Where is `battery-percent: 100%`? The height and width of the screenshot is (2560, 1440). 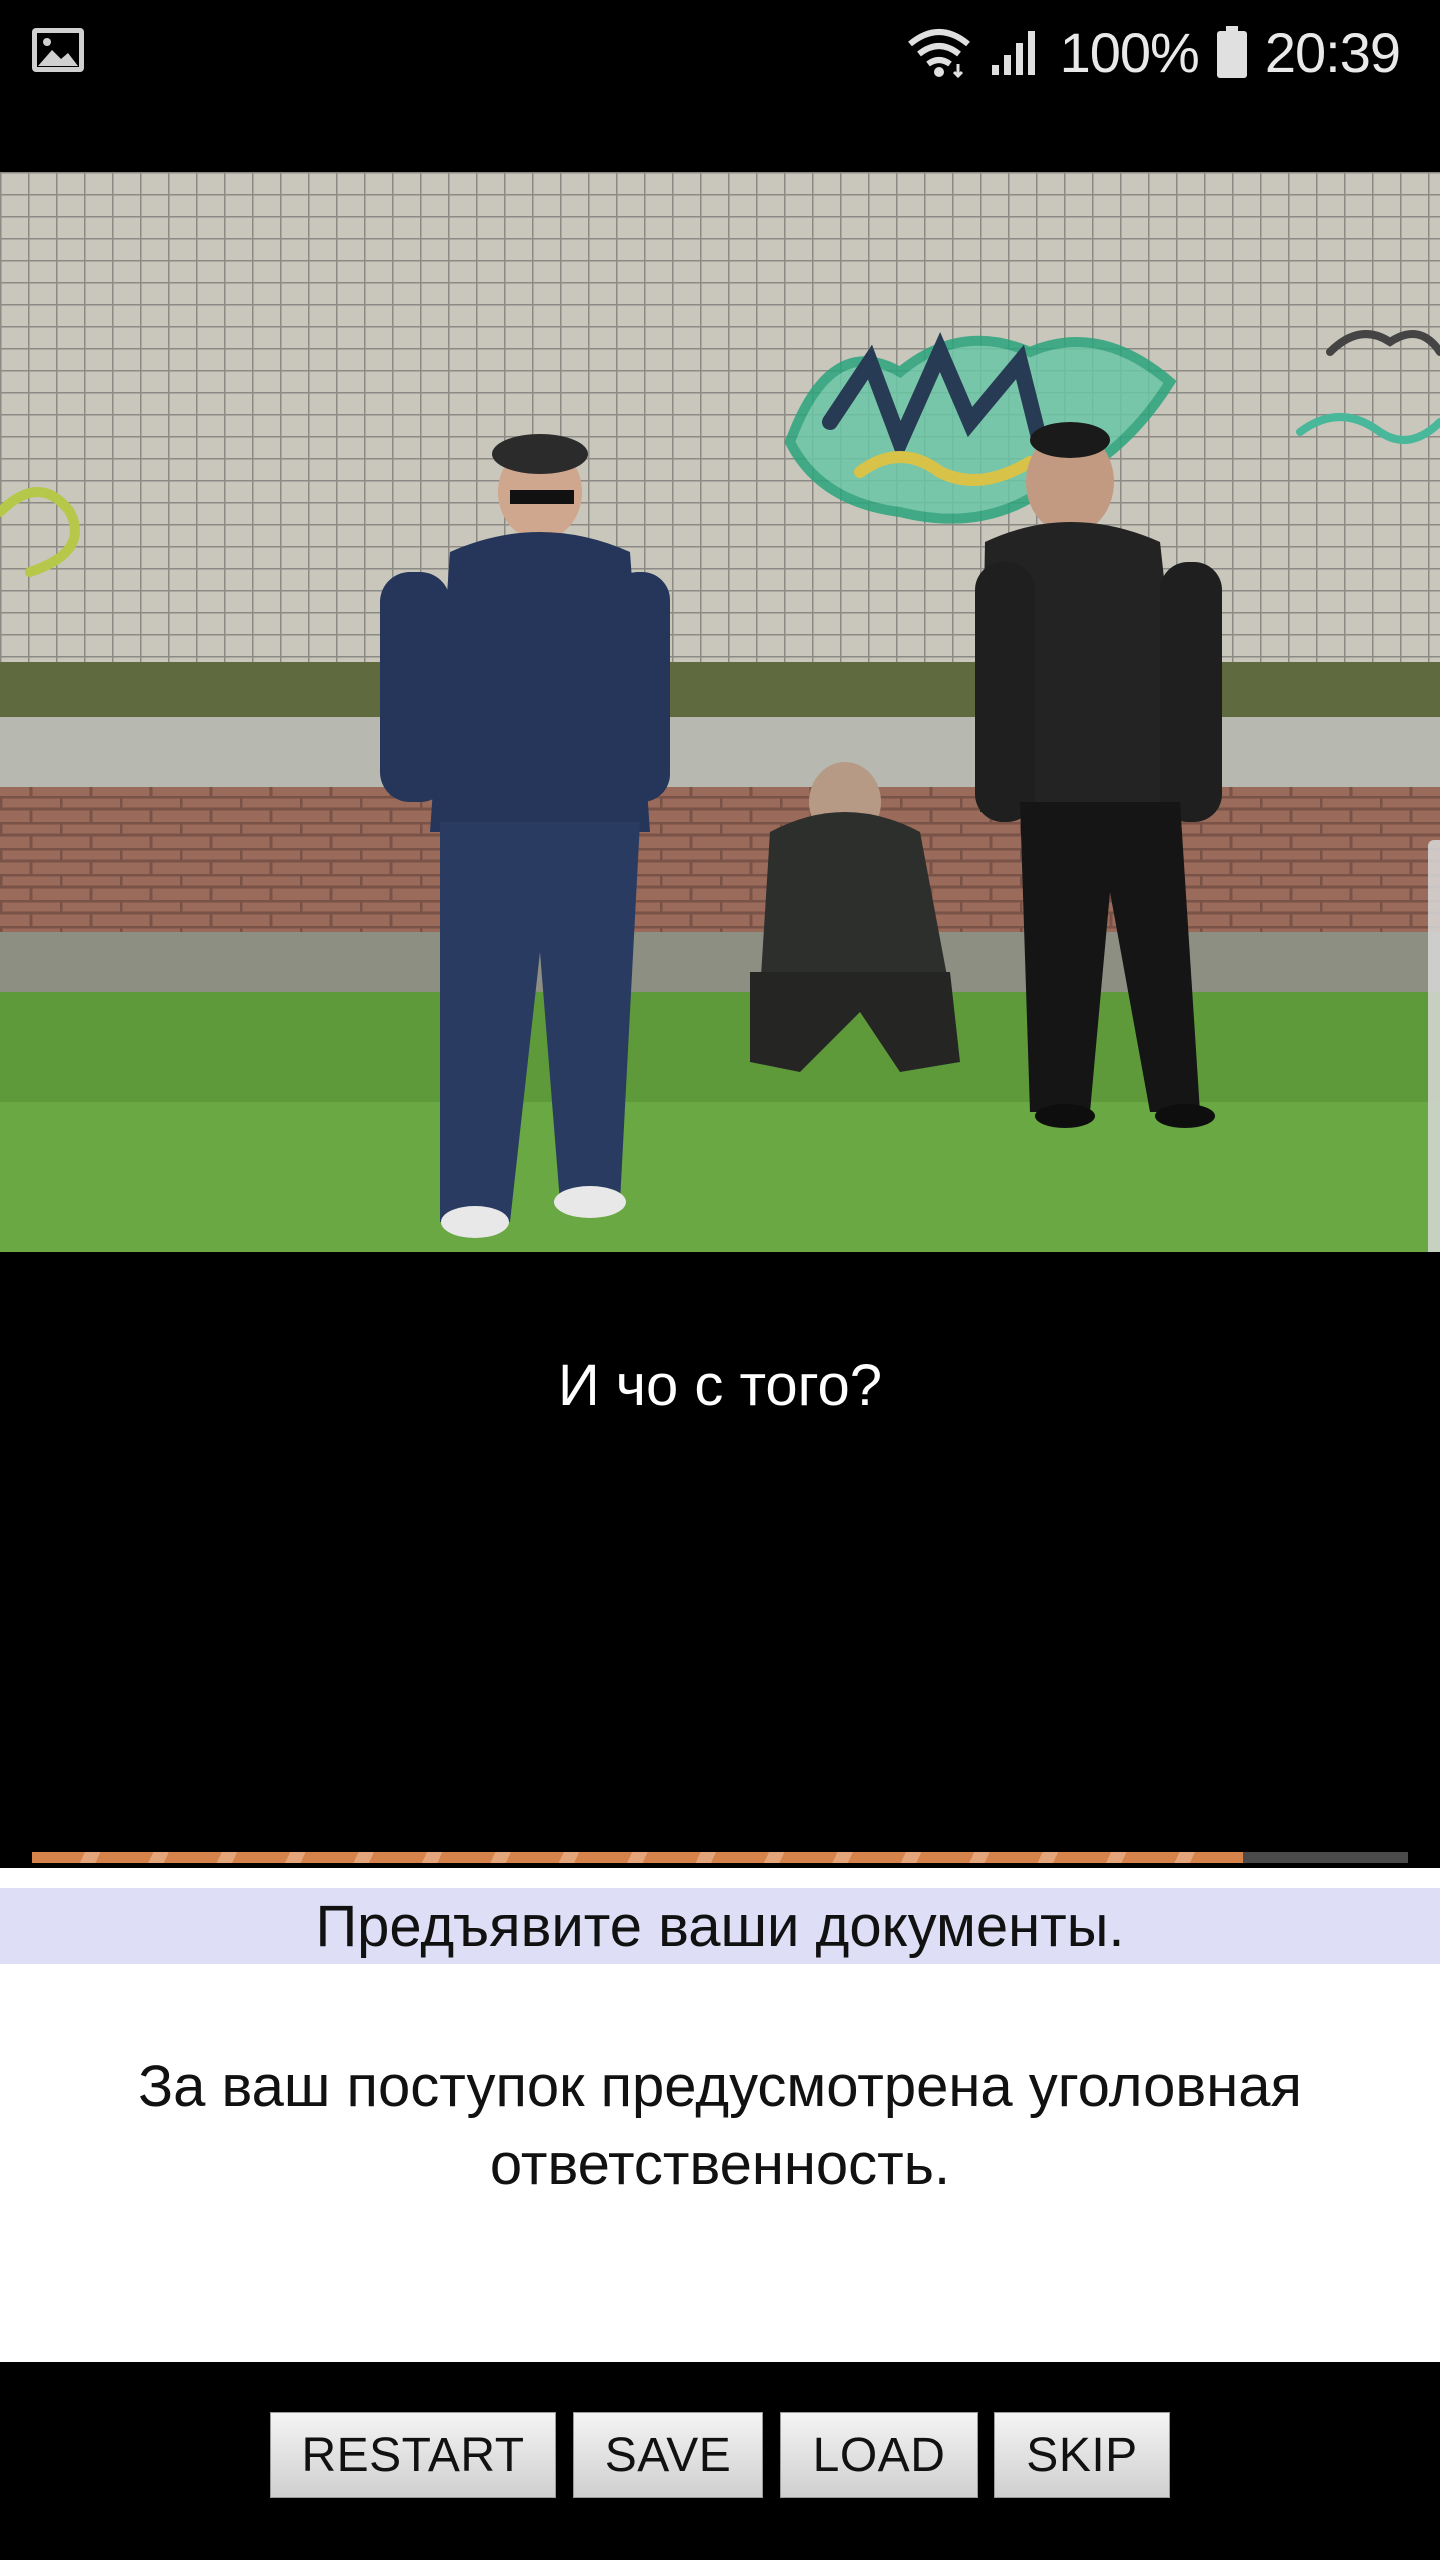 battery-percent: 100% is located at coordinates (1129, 52).